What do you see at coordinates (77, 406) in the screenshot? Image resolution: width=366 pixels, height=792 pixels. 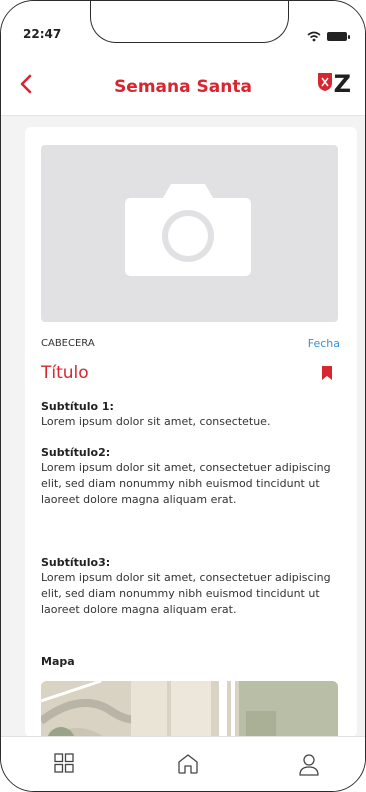 I see `section-subtitle: Subtítulo 1:` at bounding box center [77, 406].